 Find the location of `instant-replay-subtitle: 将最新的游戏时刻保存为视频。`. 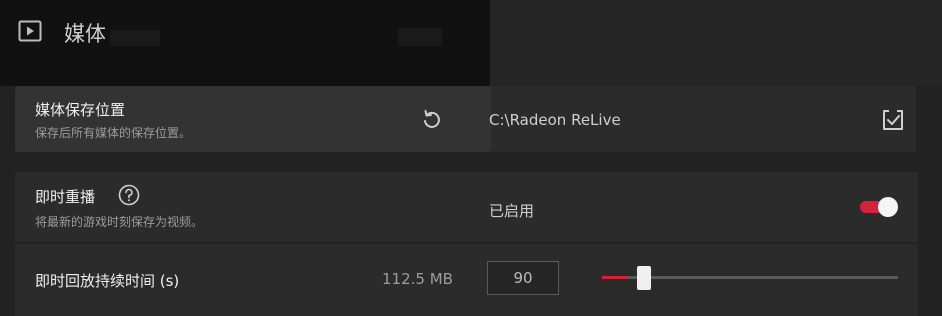

instant-replay-subtitle: 将最新的游戏时刻保存为视频。 is located at coordinates (119, 222).